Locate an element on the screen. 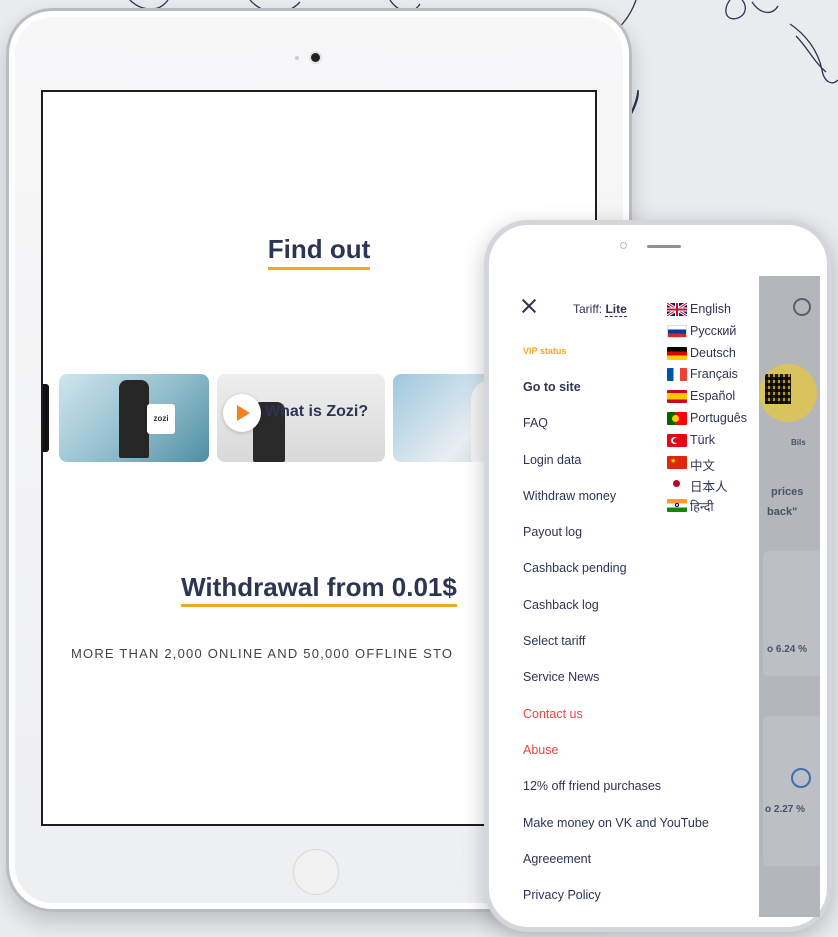 The width and height of the screenshot is (838, 937). qr-code-avatar is located at coordinates (788, 393).